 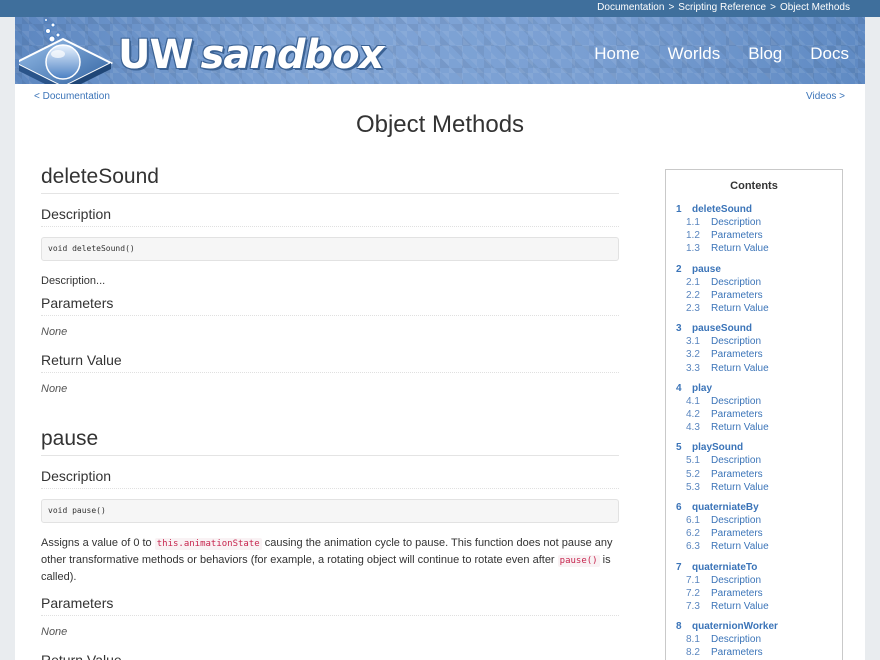 I want to click on toc-subnumber: 4.2, so click(x=693, y=415).